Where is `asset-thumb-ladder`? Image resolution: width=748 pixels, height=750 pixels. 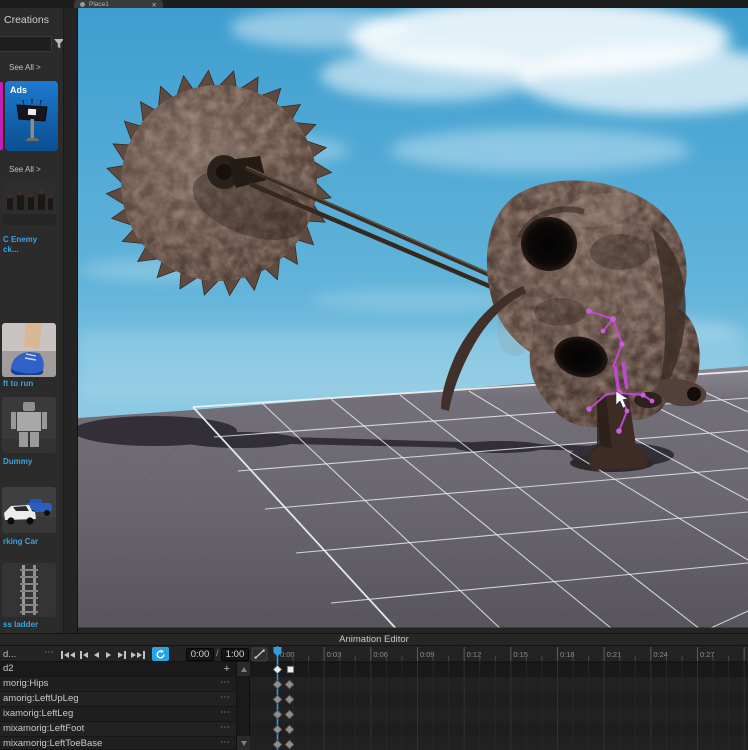 asset-thumb-ladder is located at coordinates (29, 590).